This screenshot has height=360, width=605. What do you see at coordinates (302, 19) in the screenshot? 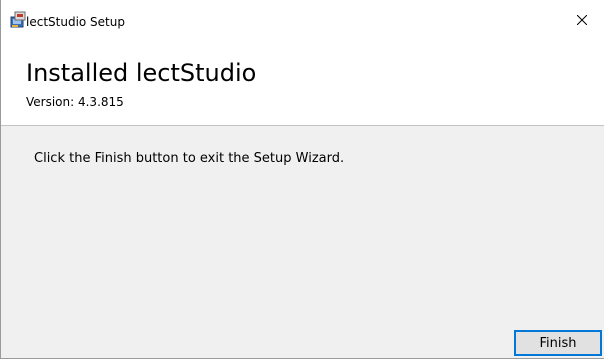
I see `title-bar: lectStudio Setup` at bounding box center [302, 19].